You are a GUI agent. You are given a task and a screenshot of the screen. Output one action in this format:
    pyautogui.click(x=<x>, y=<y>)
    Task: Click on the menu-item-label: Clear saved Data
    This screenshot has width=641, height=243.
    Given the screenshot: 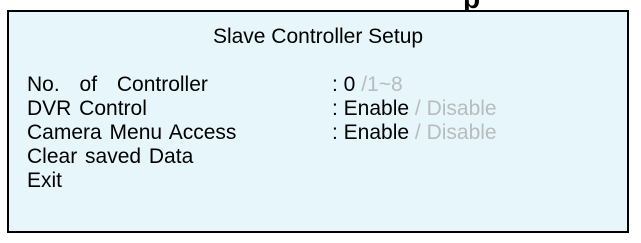 What is the action you would take?
    pyautogui.click(x=110, y=156)
    